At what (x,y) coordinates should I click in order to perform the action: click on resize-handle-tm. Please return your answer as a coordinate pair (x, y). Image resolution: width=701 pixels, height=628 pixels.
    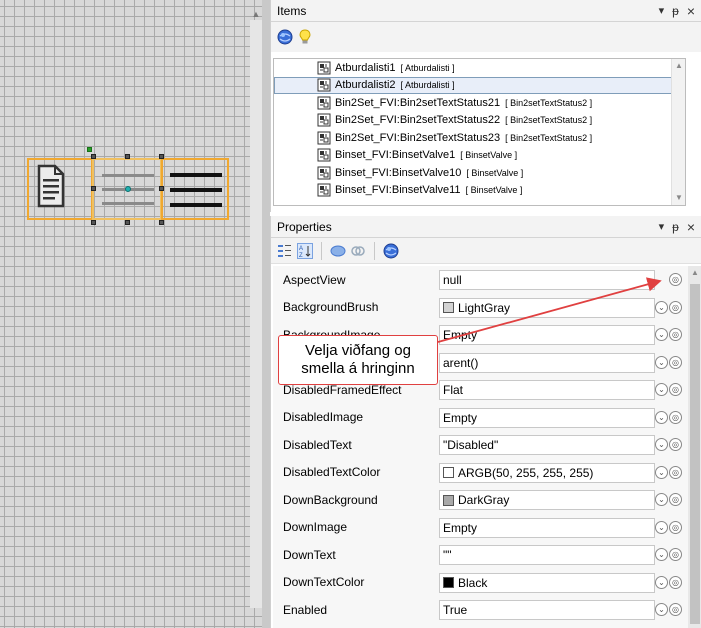
    Looking at the image, I should click on (127, 156).